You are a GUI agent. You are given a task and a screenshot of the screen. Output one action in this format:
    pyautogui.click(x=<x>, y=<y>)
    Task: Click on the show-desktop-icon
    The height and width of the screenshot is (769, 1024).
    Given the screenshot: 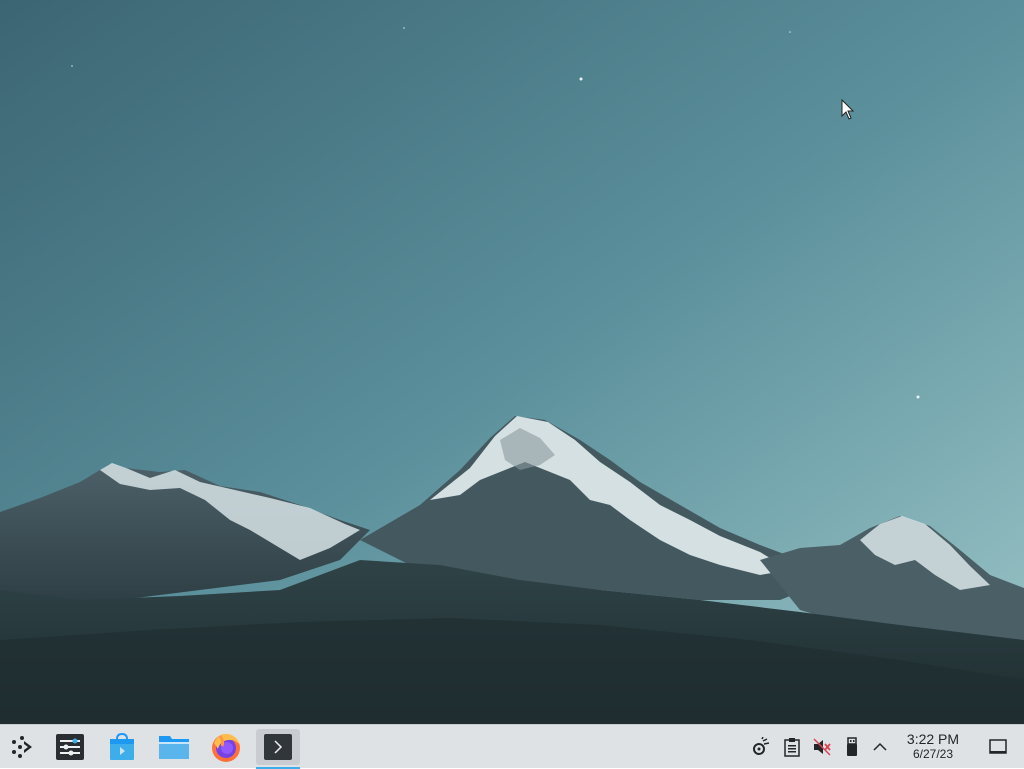 What is the action you would take?
    pyautogui.click(x=998, y=746)
    